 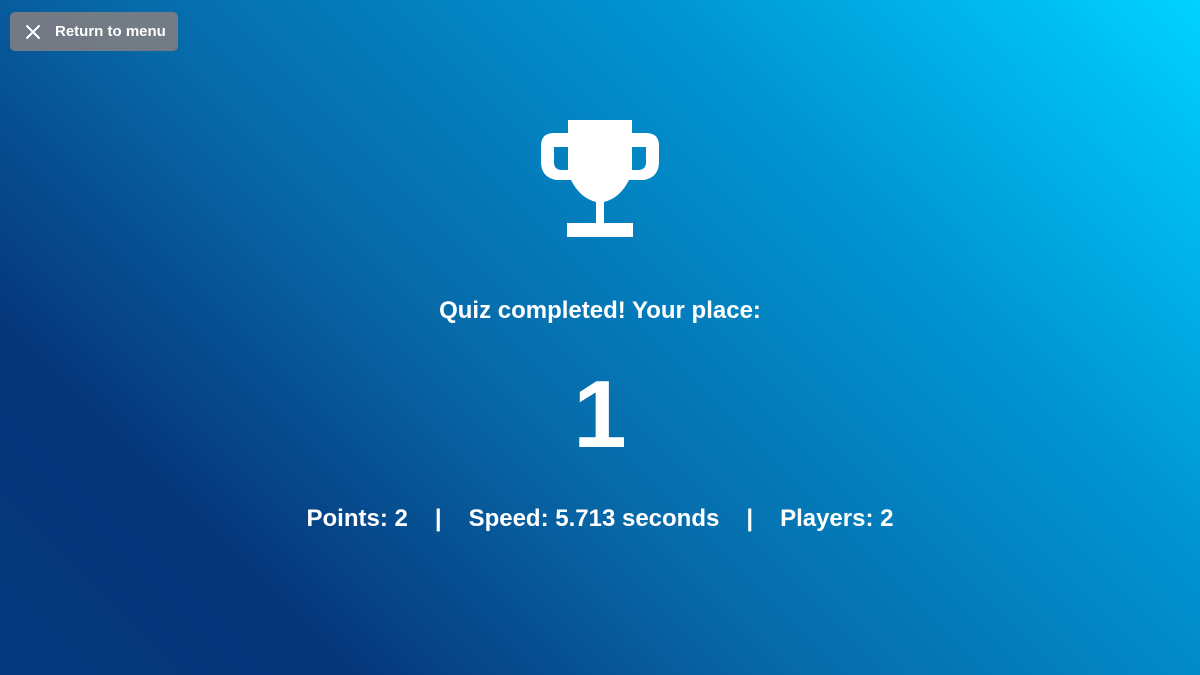 I want to click on return-to-menu-label: Return to menu, so click(x=110, y=31).